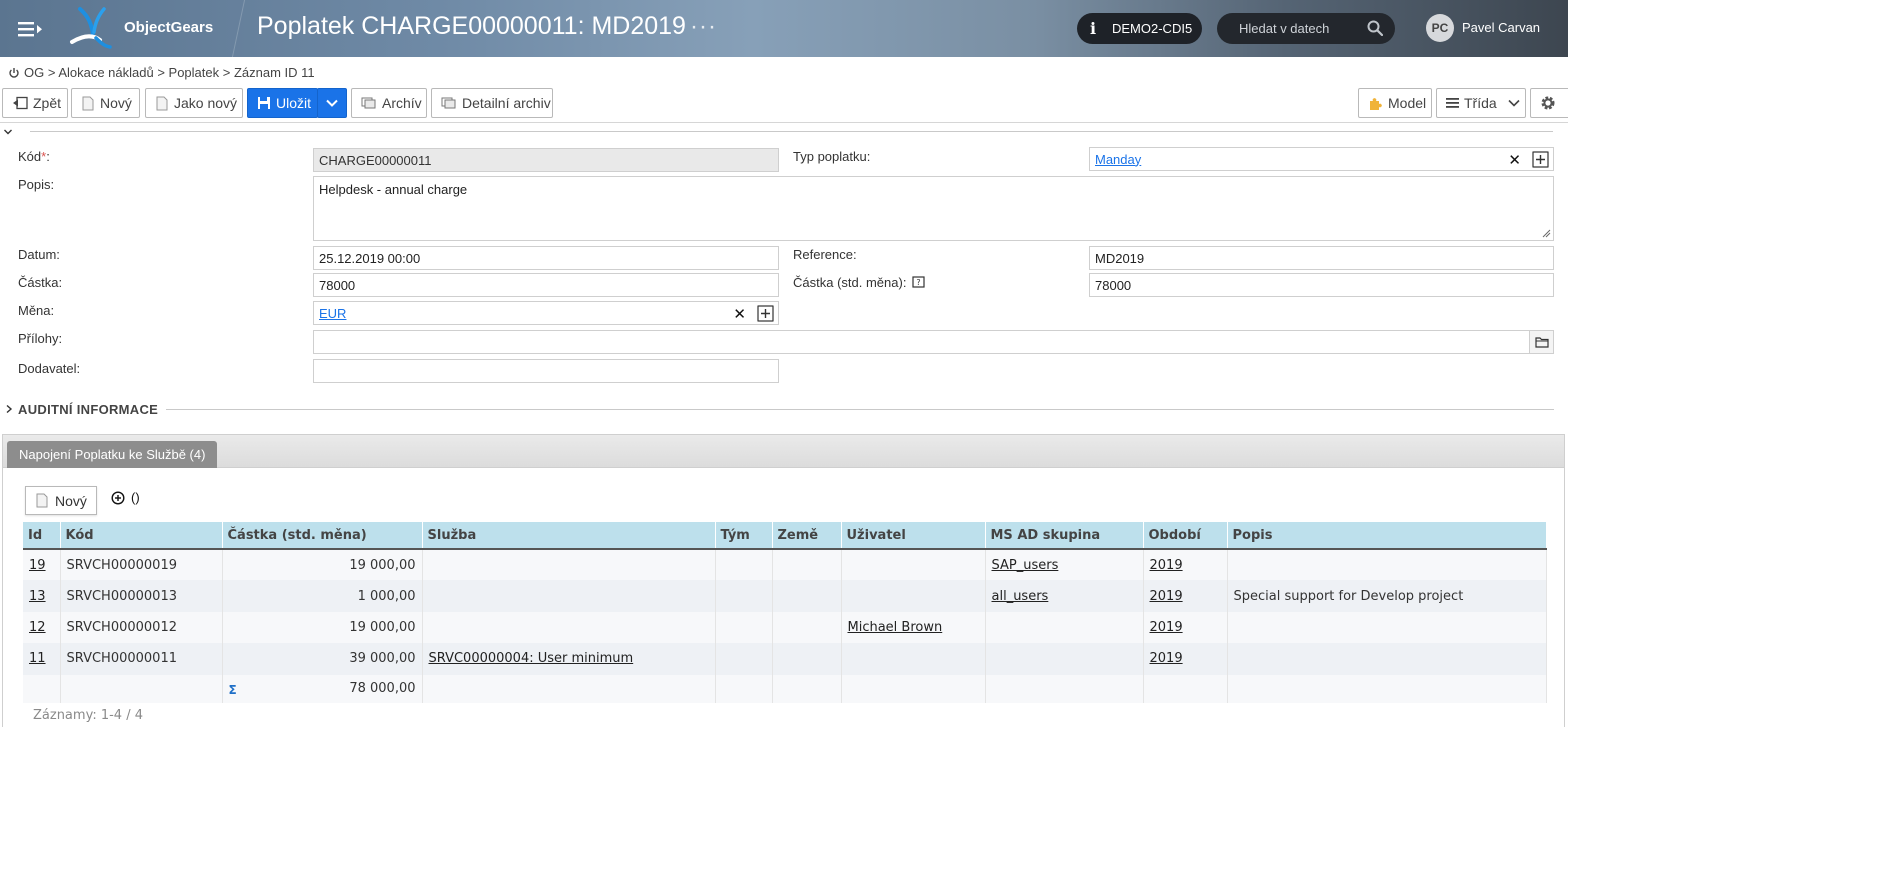 The width and height of the screenshot is (1895, 879). Describe the element at coordinates (569, 565) in the screenshot. I see `row-service` at that location.